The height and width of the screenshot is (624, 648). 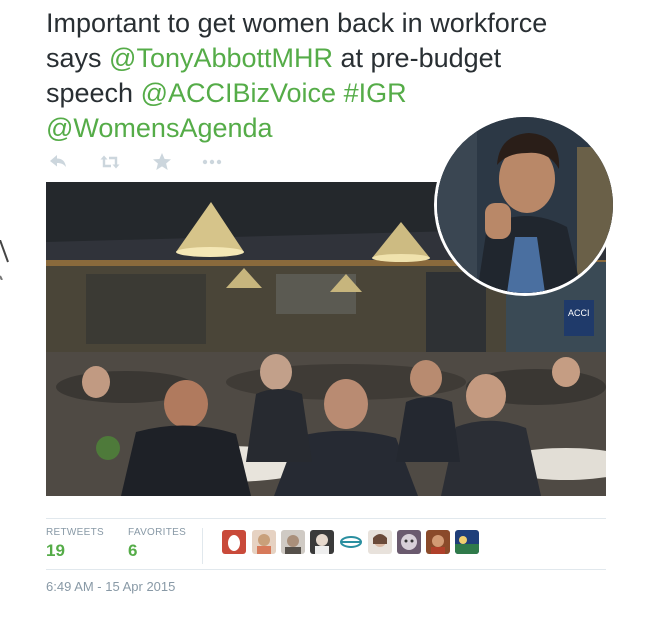 I want to click on favorites-stat: FAVORITES 6, so click(x=157, y=544).